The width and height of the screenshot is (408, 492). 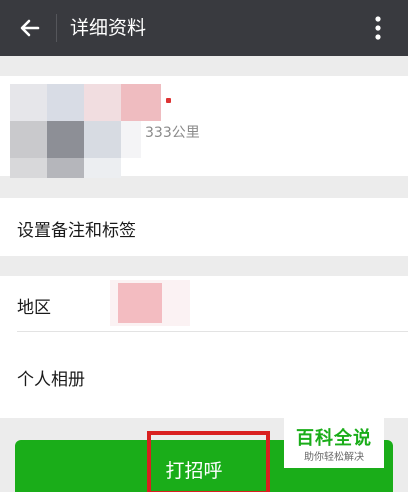 I want to click on distance-text: 333公里, so click(x=172, y=133).